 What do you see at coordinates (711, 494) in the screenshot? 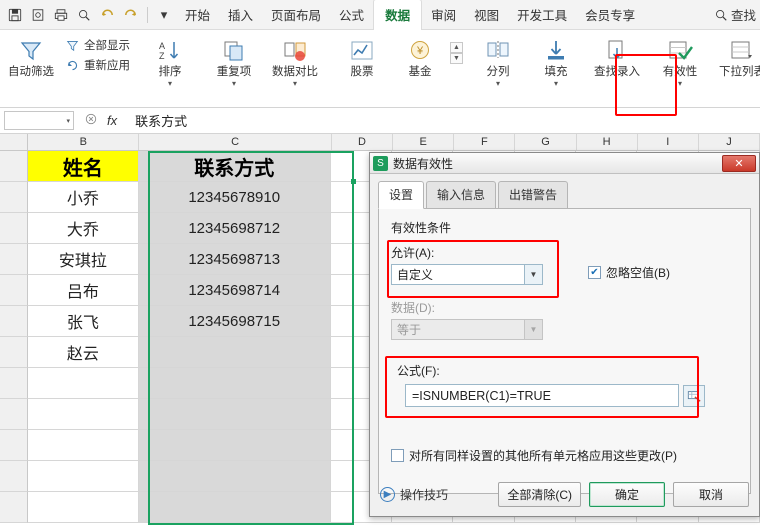
I see `cancel-button: 取消` at bounding box center [711, 494].